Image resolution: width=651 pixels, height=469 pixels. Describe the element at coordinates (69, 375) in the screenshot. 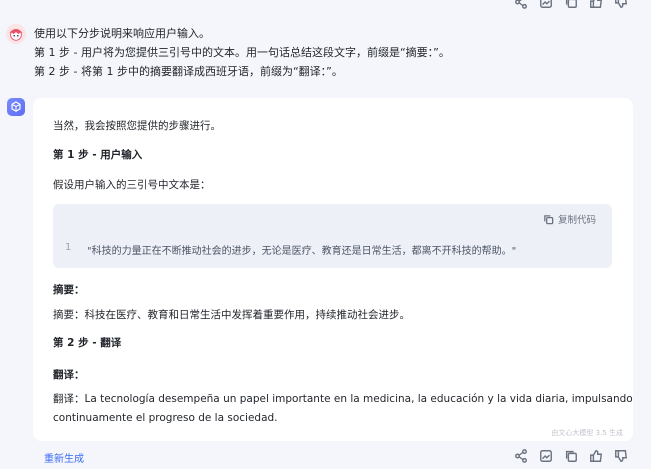

I see `translation-heading: 翻译：` at that location.